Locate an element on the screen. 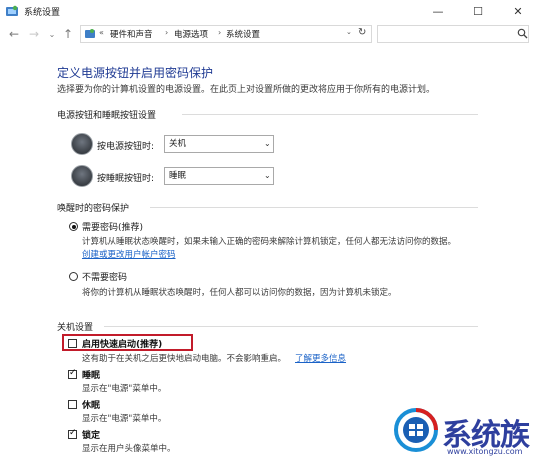 This screenshot has height=461, width=541. hibernate-checkbox is located at coordinates (72, 404).